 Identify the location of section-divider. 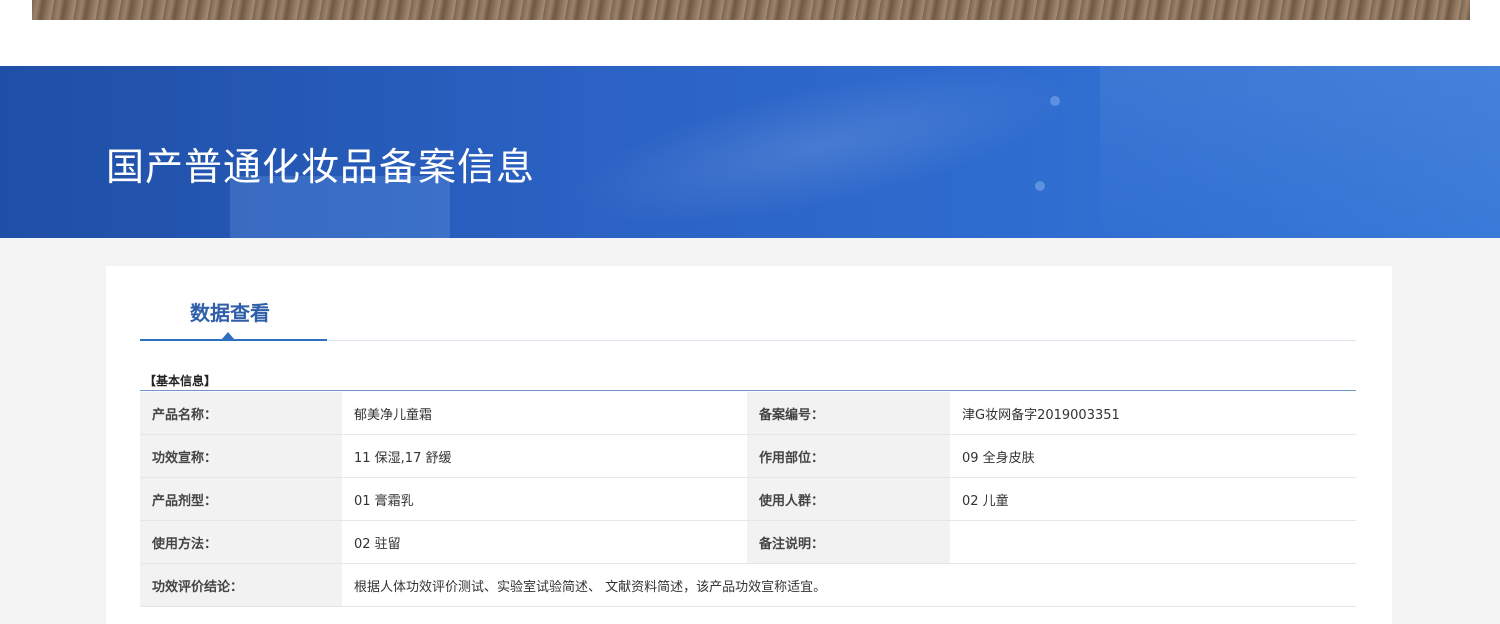
(748, 390).